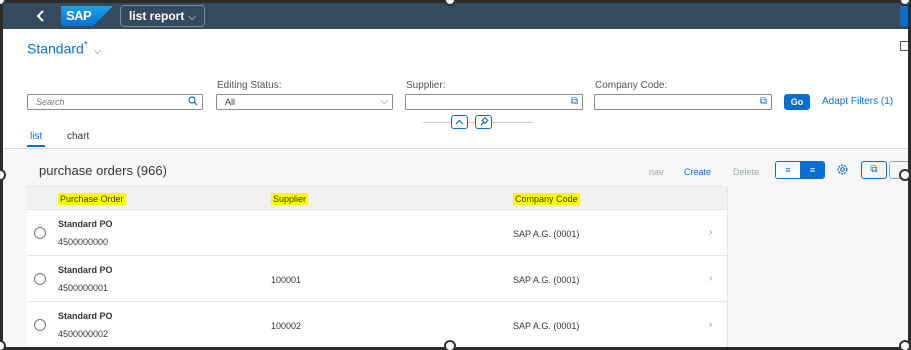 The image size is (911, 350). I want to click on adapt-filters-link: Adapt Filters (1), so click(857, 101).